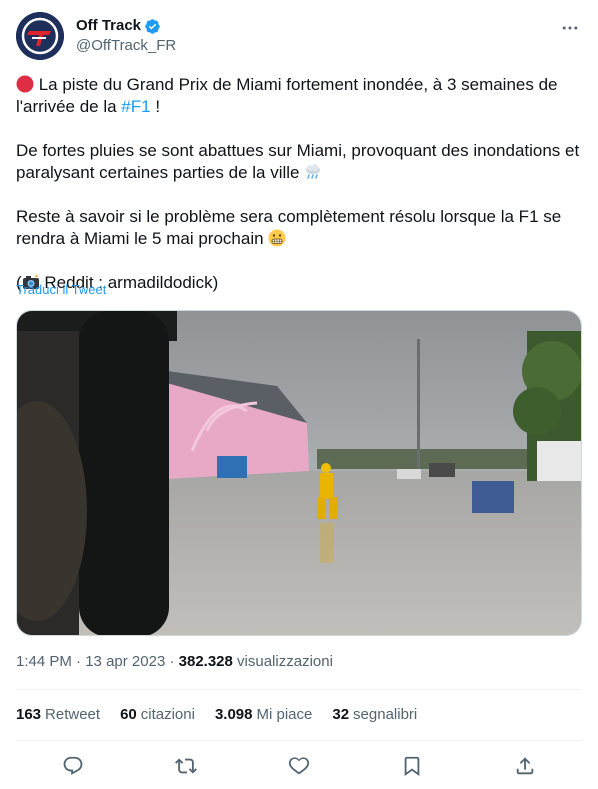  Describe the element at coordinates (205, 661) in the screenshot. I see `views-count: 382.328` at that location.